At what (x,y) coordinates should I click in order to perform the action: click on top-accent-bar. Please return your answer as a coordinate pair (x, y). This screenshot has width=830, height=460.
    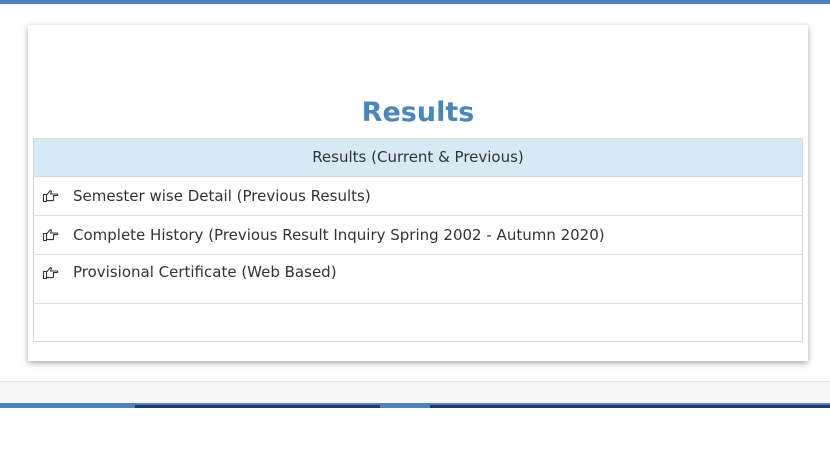
    Looking at the image, I should click on (415, 2).